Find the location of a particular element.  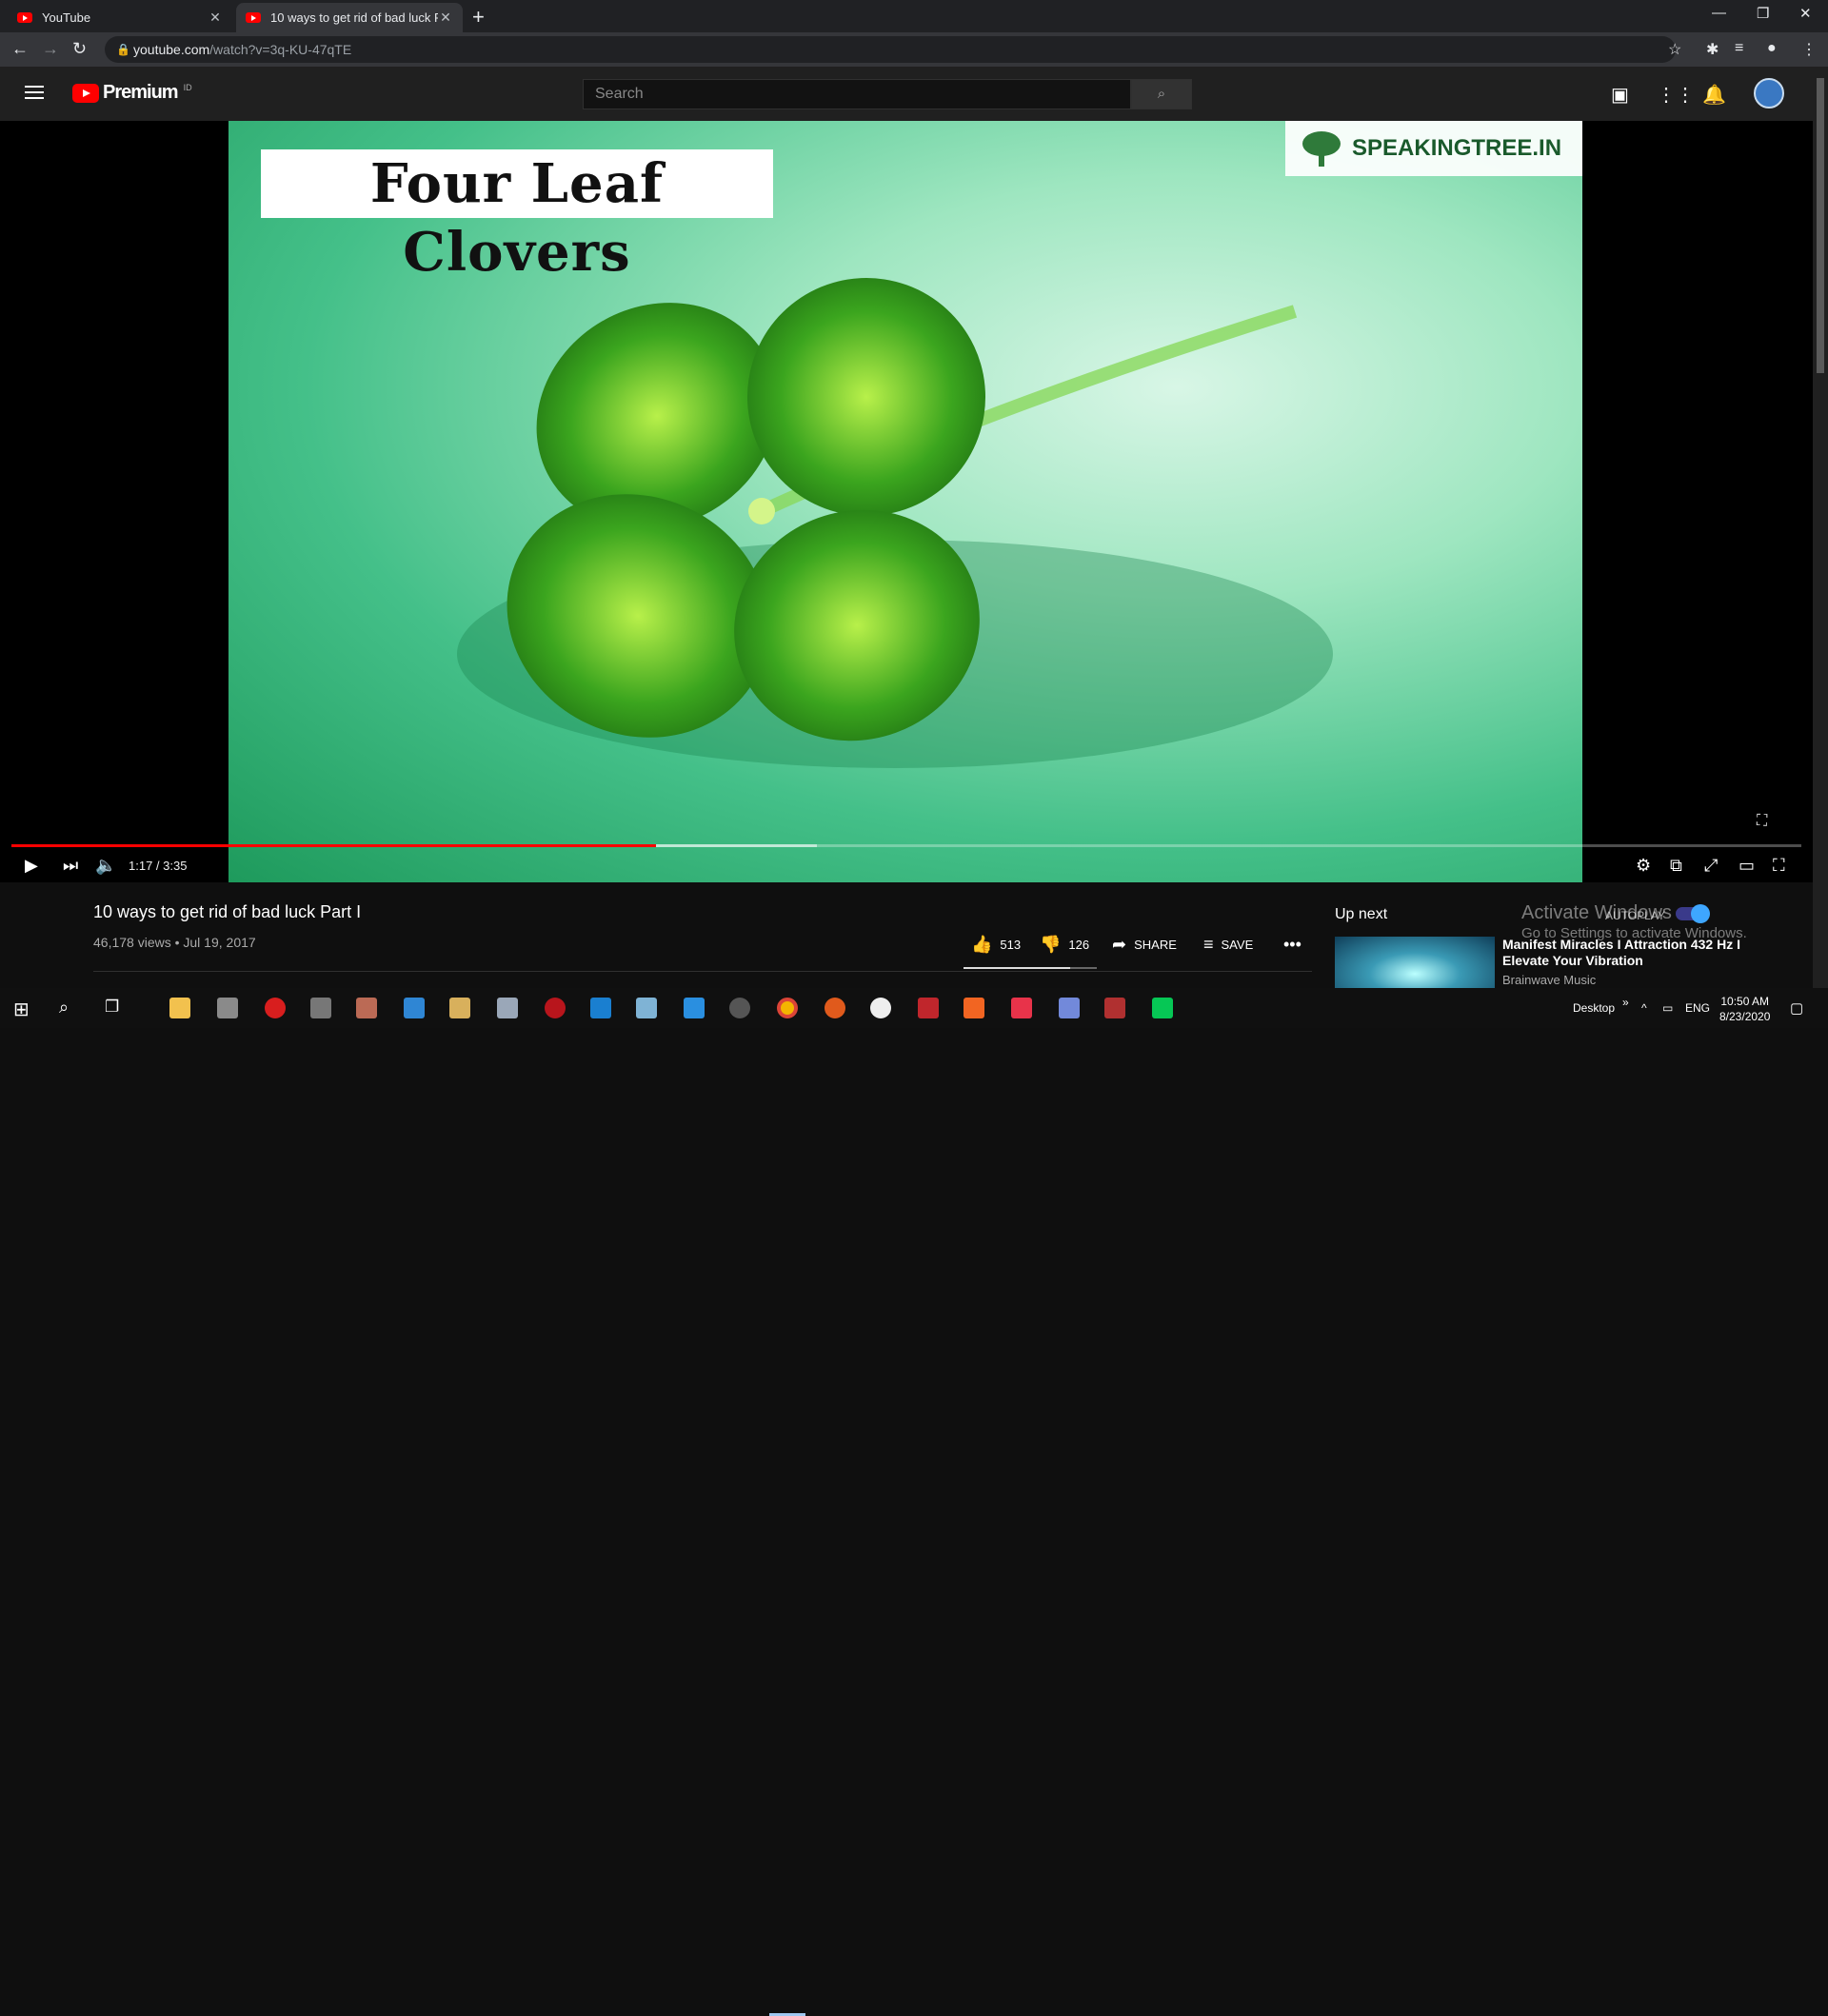

youtube-premium-logo: Premium ID is located at coordinates (132, 93).